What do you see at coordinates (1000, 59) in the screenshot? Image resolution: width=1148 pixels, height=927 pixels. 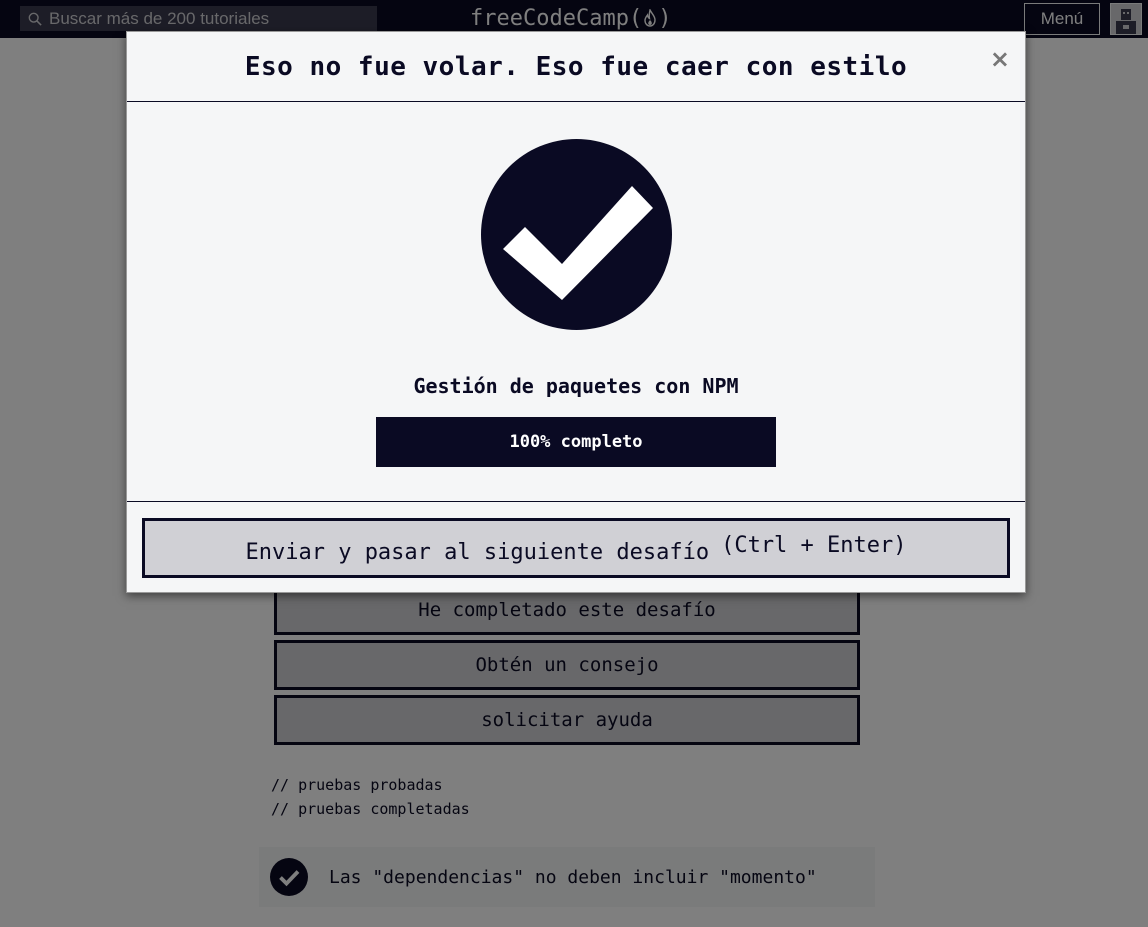 I see `close-button: ×` at bounding box center [1000, 59].